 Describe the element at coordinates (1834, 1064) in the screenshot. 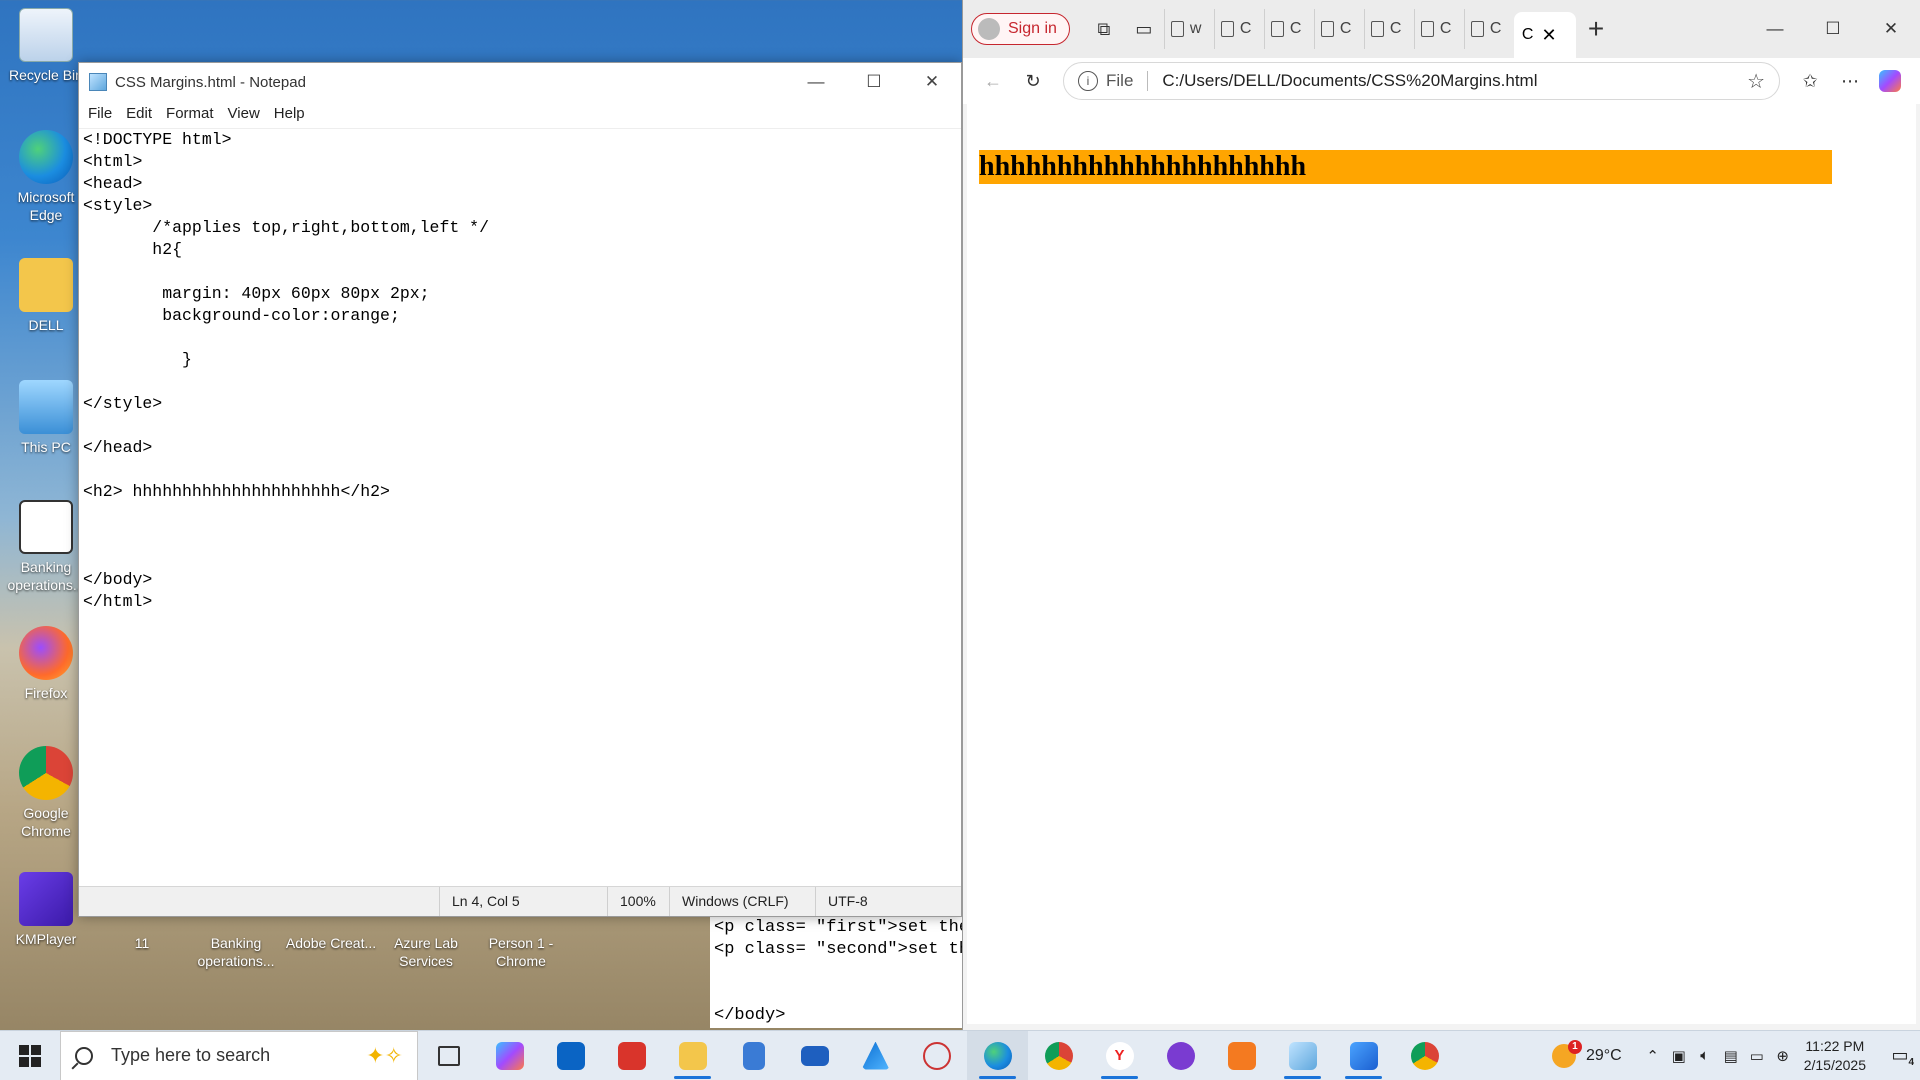

I see `clock-date: 2/15/2025` at that location.